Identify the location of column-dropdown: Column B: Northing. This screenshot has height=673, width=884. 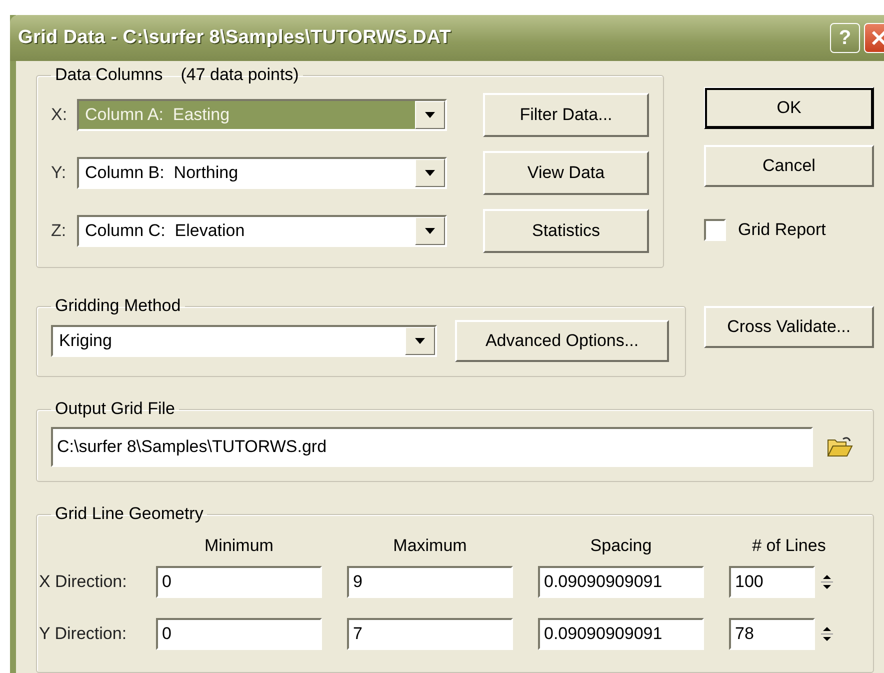
(262, 173).